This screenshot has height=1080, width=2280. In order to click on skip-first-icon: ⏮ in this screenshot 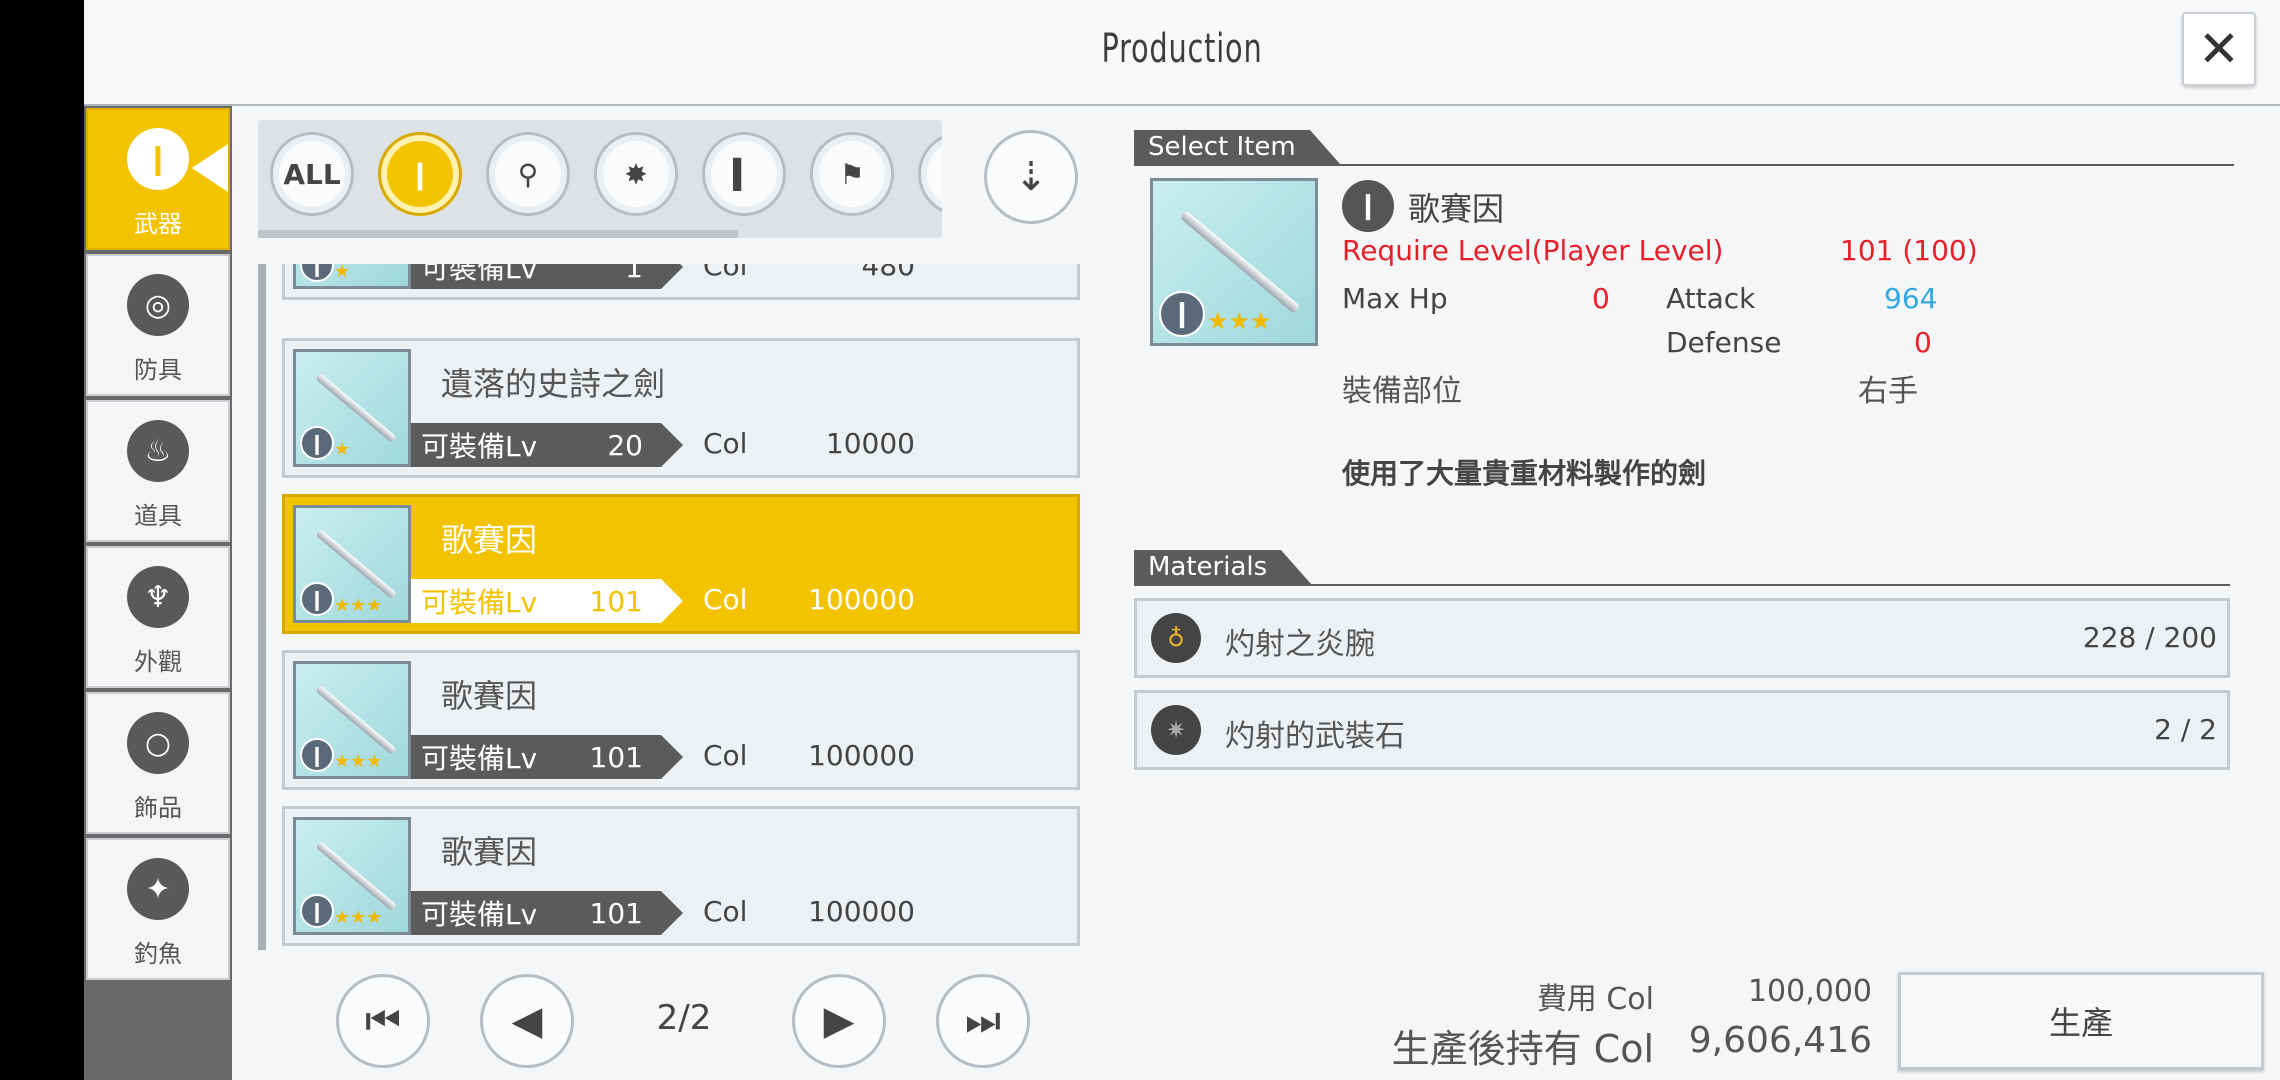, I will do `click(383, 1021)`.